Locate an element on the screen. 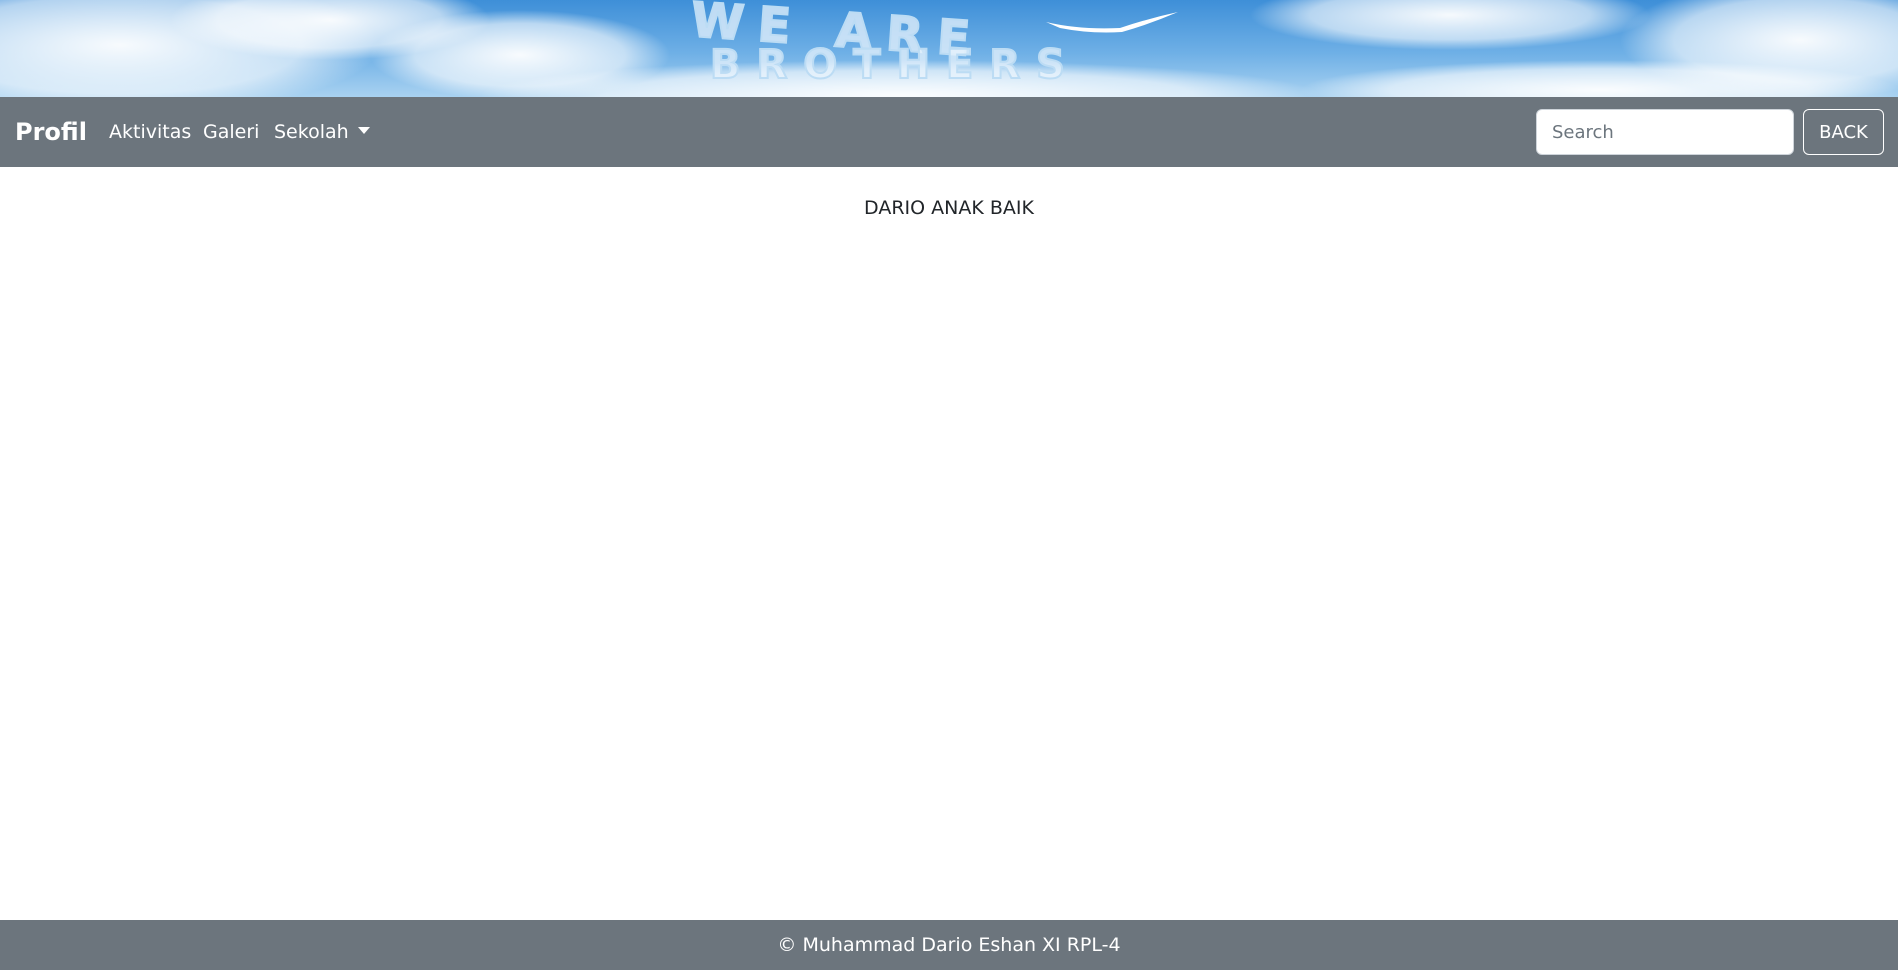  banner-text-brothers: BROTHERS is located at coordinates (895, 65).